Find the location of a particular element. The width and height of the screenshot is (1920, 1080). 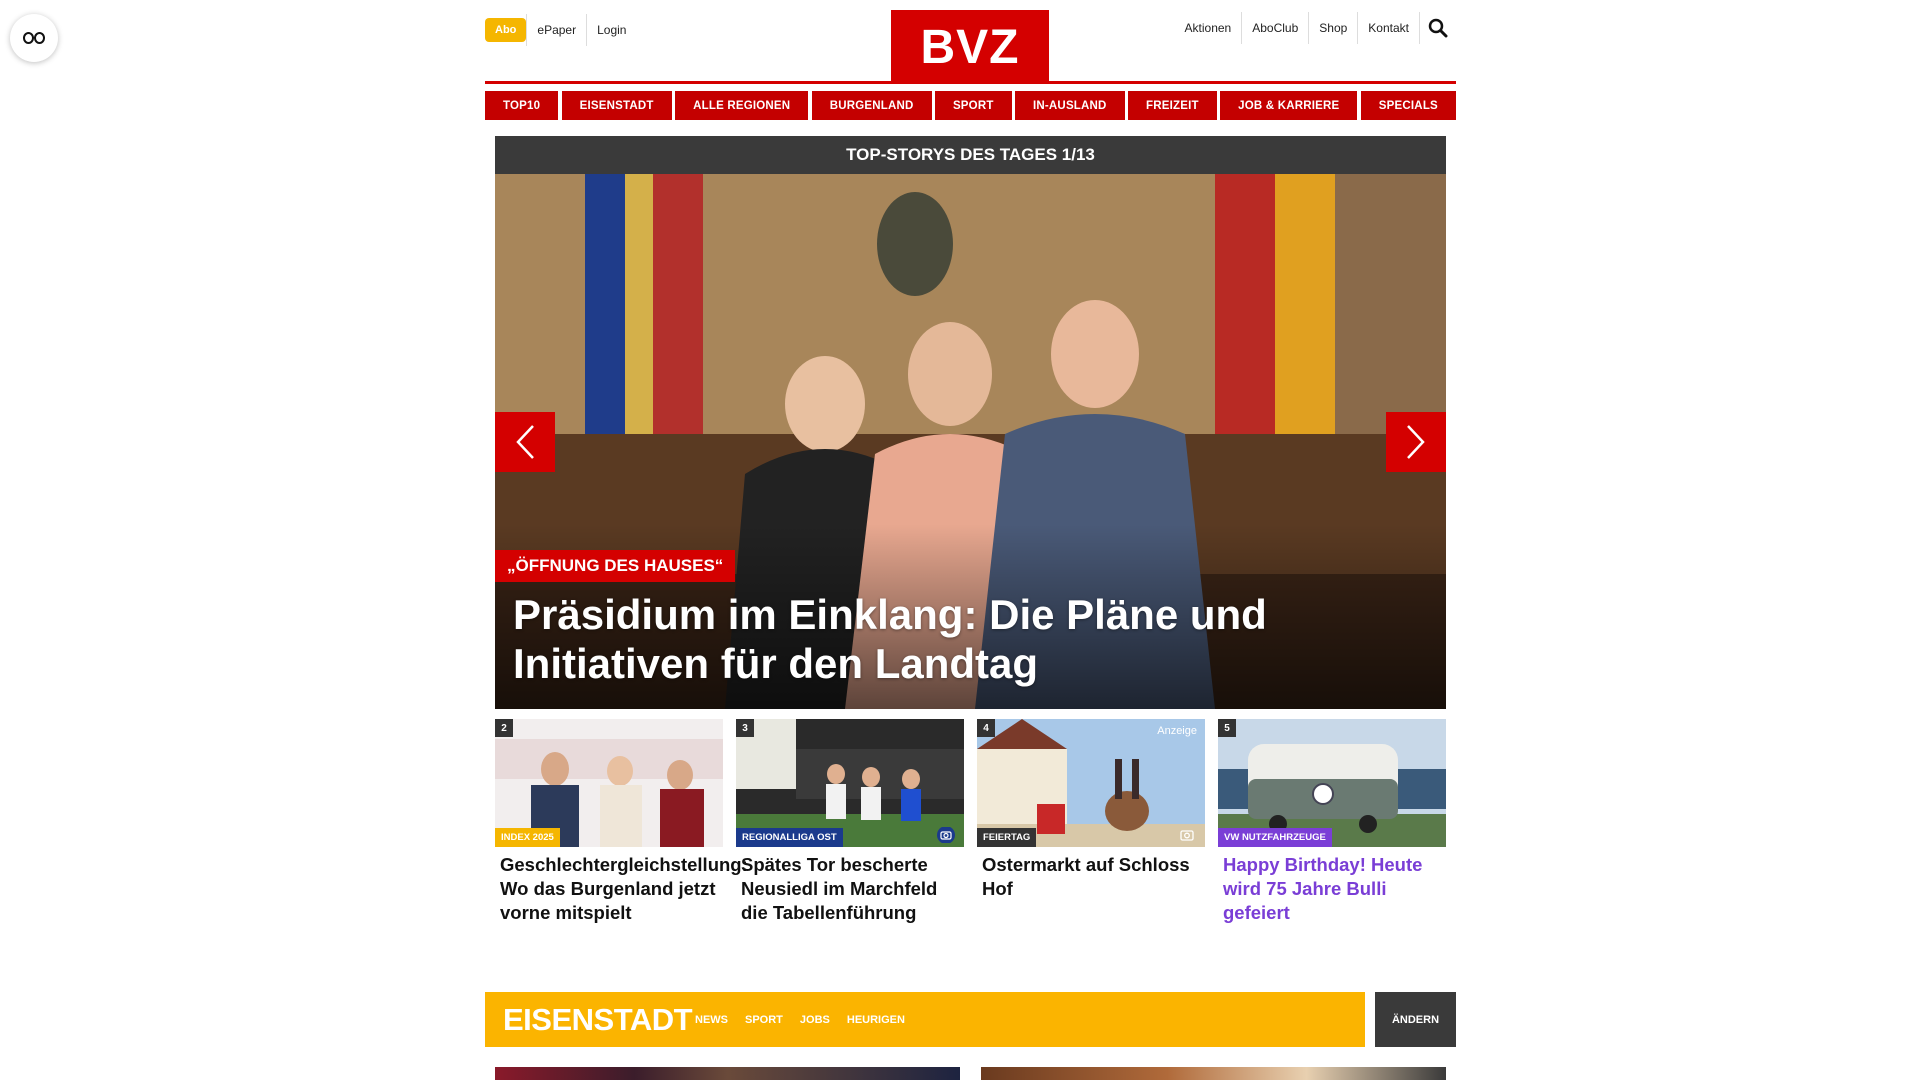

aboclub-link: AboClub is located at coordinates (1276, 28).